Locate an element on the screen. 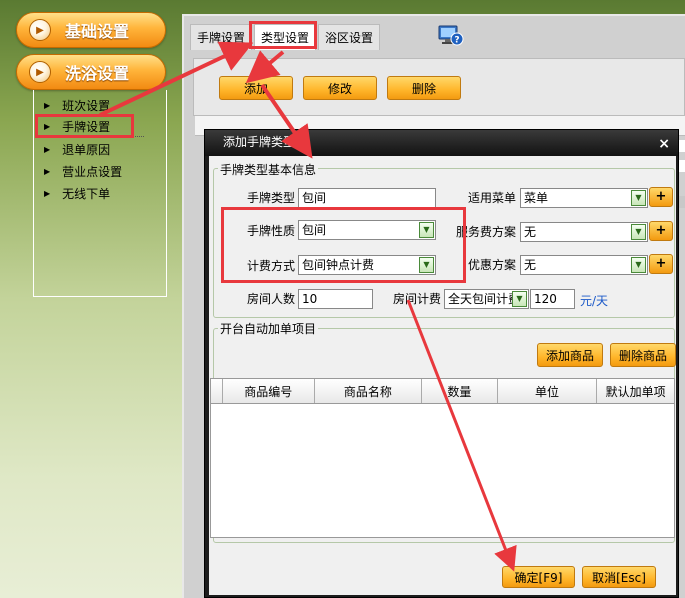 The image size is (685, 598). sidebar-item-refund-reasons: ▶ 退单原因 is located at coordinates (94, 149).